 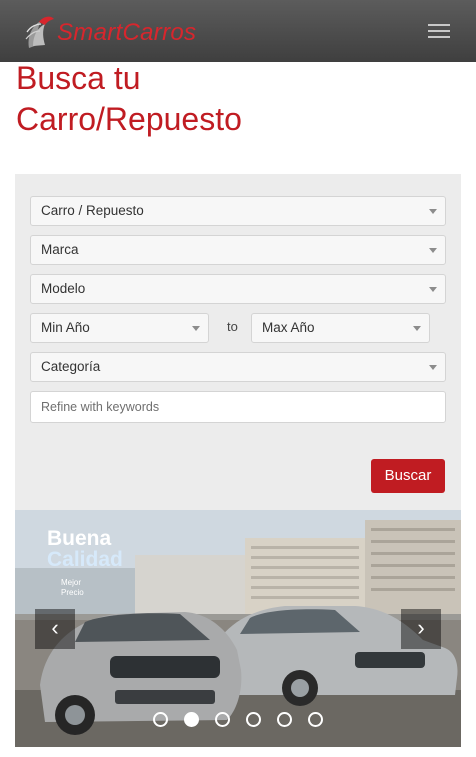 I want to click on hamburger-menu-icon, so click(x=439, y=35).